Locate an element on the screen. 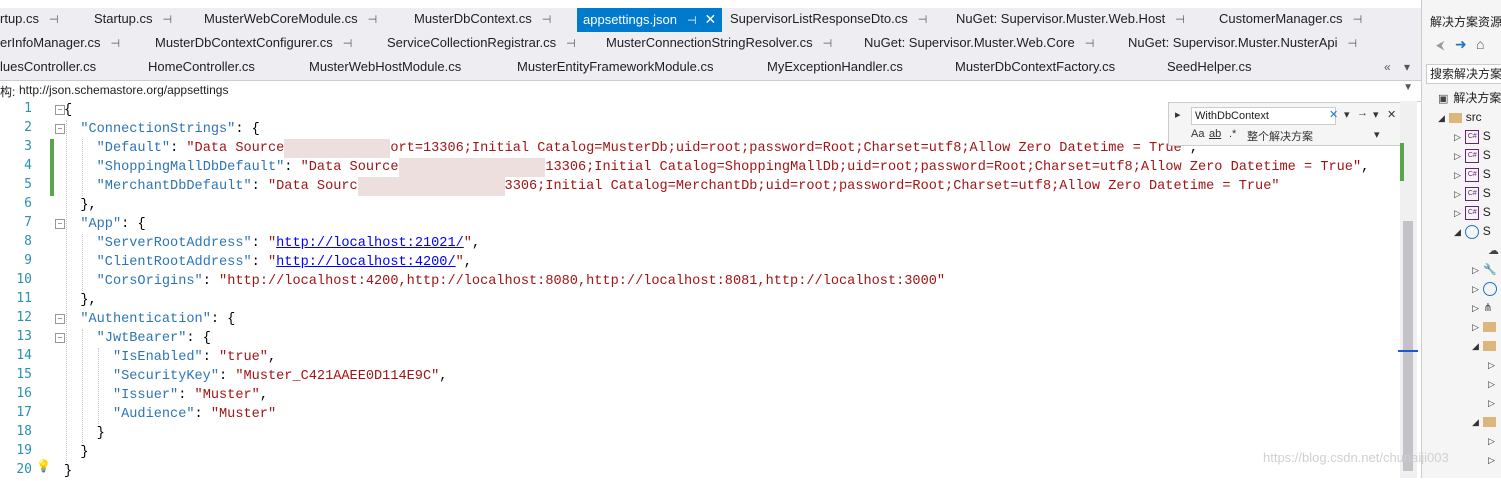 This screenshot has height=481, width=1501. clear-search-icon: ✕ is located at coordinates (1333, 114).